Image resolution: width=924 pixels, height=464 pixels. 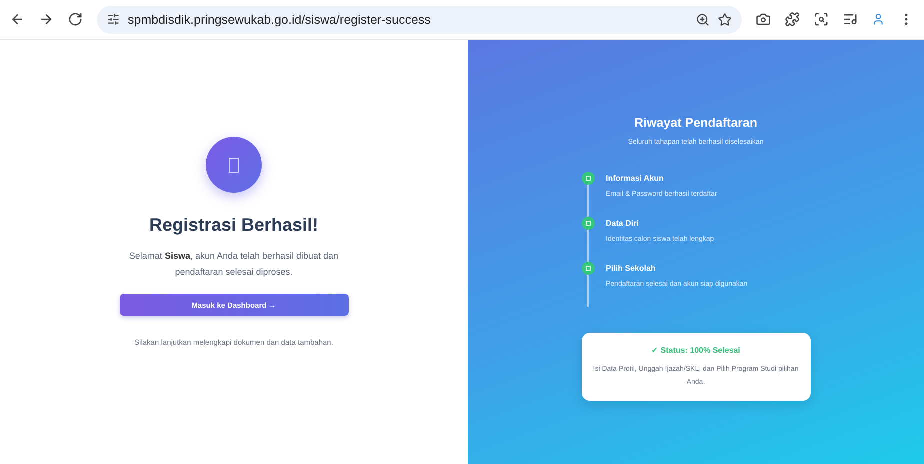 I want to click on address-bar: spmbdisdik.pringsewukab.go.id/siswa/register-success, so click(x=419, y=20).